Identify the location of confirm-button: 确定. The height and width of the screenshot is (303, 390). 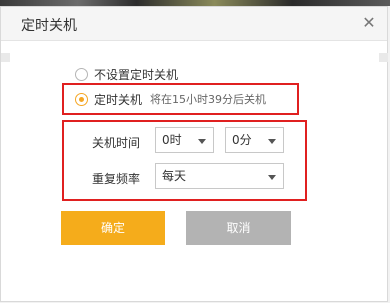
(113, 228).